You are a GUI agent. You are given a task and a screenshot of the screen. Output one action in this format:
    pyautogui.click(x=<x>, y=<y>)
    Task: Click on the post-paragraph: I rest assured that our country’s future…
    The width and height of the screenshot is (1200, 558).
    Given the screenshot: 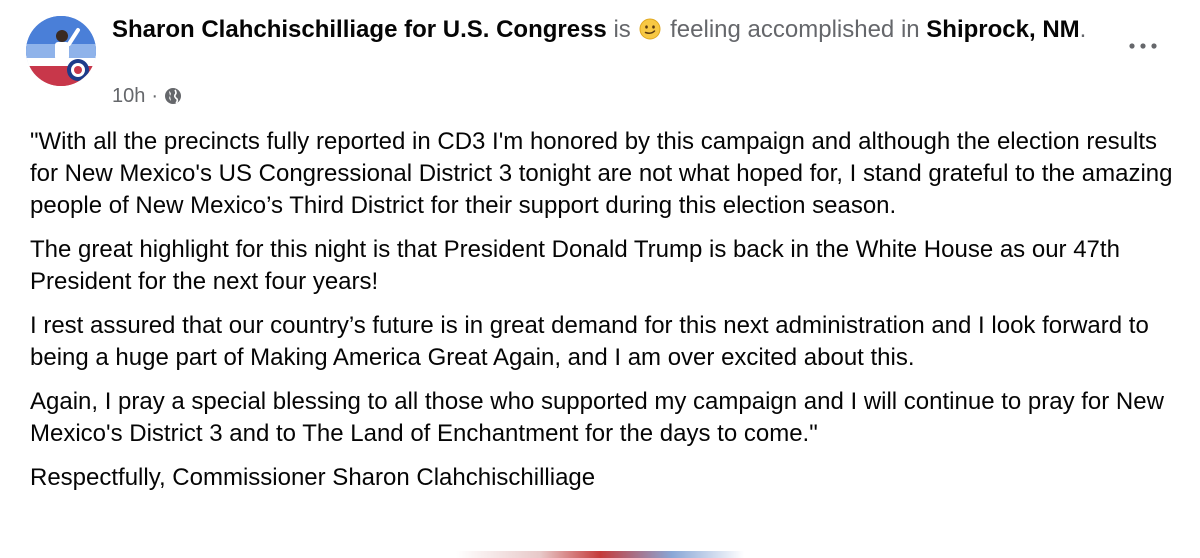 What is the action you would take?
    pyautogui.click(x=589, y=341)
    